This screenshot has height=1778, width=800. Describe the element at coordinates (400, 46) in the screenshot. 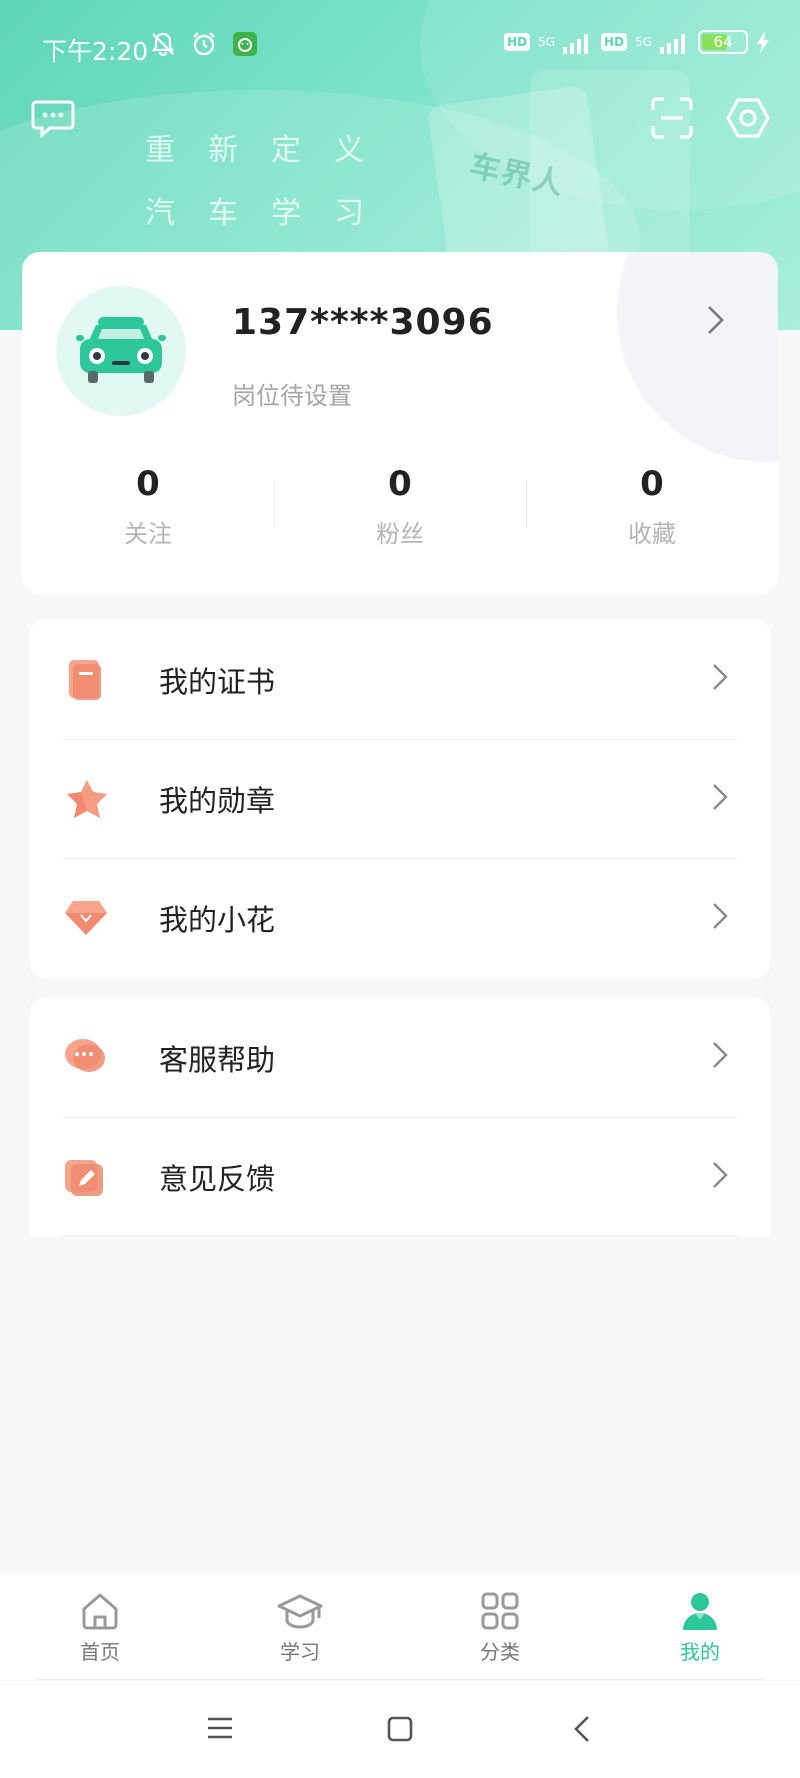

I see `status-bar: 下午2:20 HD 5G HD 5G 64` at that location.